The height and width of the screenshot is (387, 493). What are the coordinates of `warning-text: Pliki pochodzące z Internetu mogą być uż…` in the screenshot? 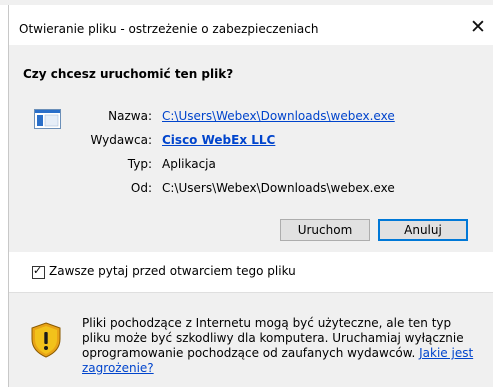 It's located at (273, 338).